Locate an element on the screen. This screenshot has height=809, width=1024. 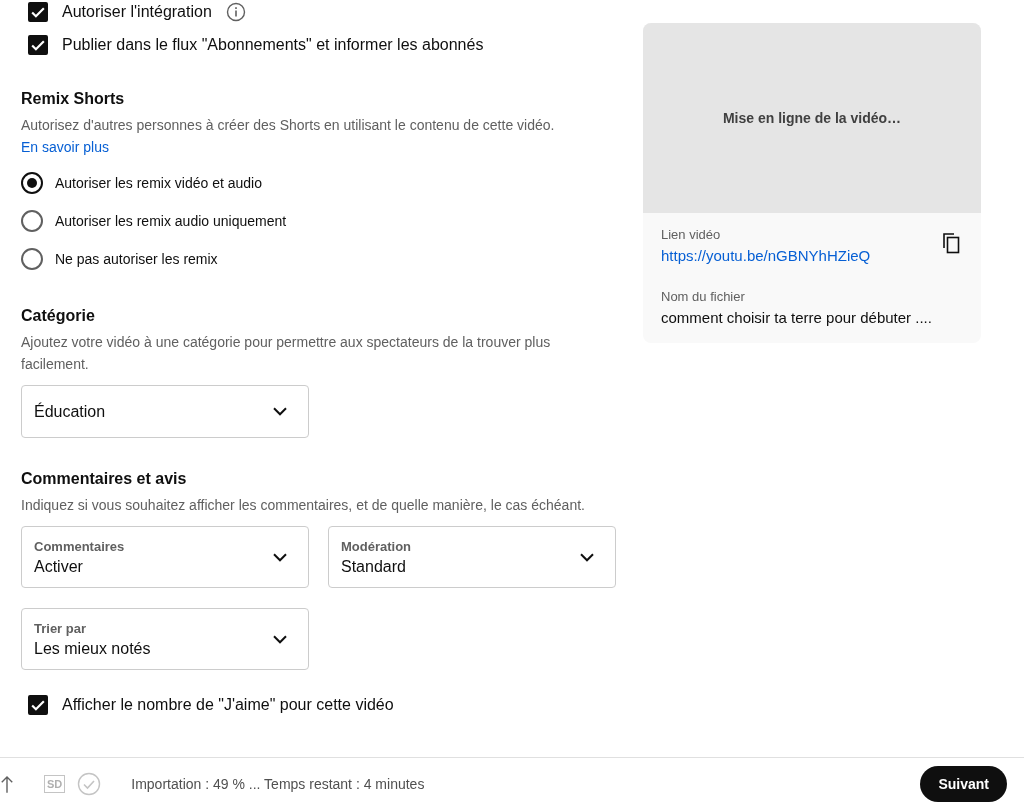
section-description: Indiquez si vous souhaitez afficher les commentaires, et de quelle manière, le cas échéant. is located at coordinates (303, 505).